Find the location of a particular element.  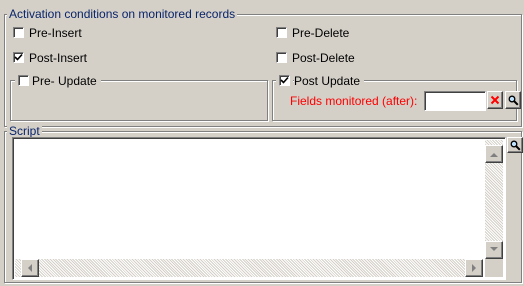

pre-update-checkbox is located at coordinates (23, 80).